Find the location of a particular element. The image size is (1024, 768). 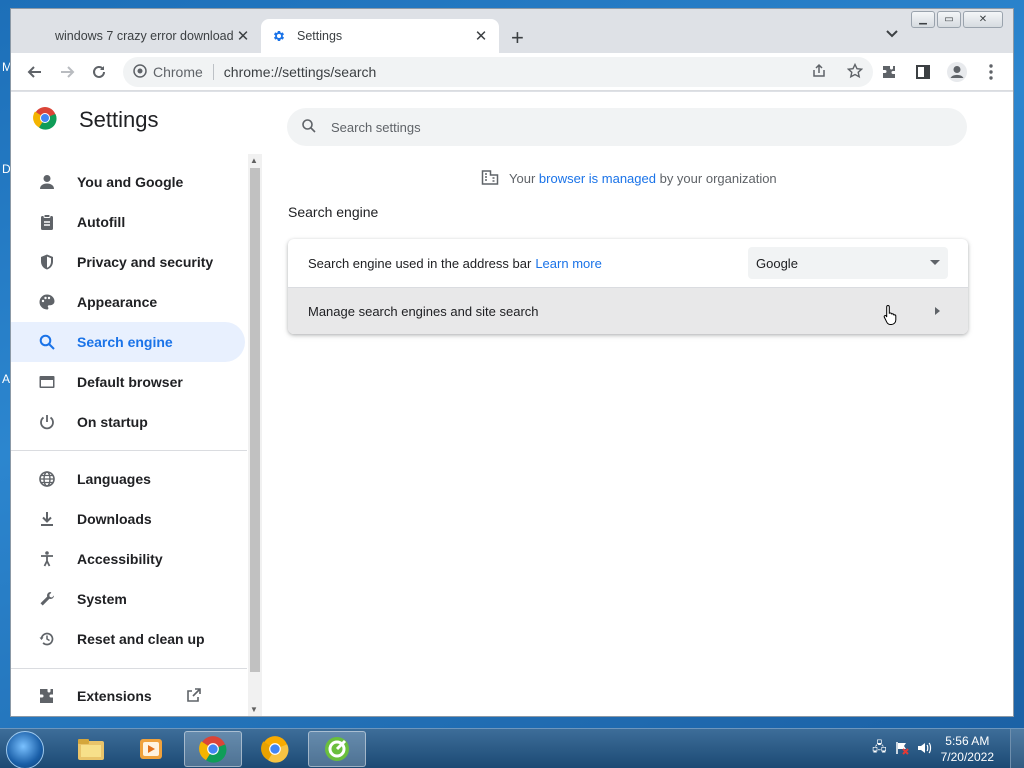

sidebar-item-default-browser: Default browser is located at coordinates (128, 382).